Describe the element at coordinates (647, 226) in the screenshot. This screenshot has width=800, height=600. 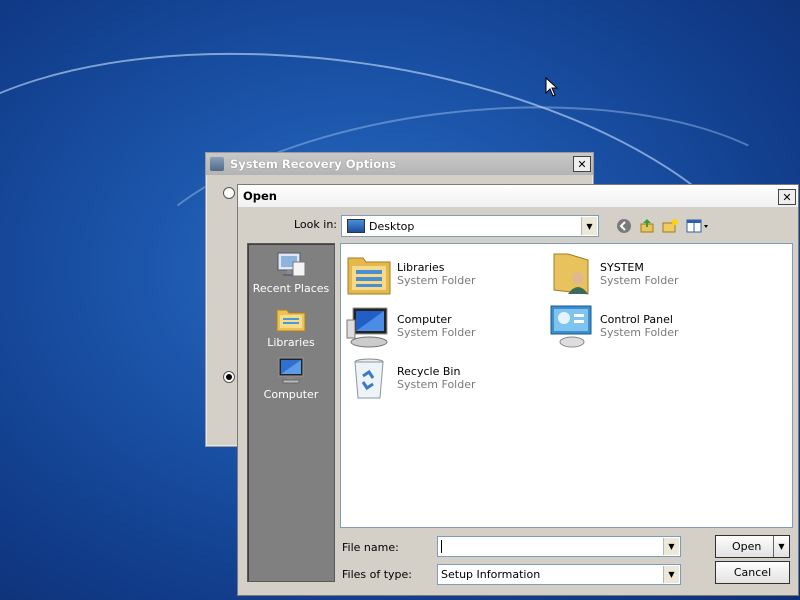
I see `up-folder-icon` at that location.